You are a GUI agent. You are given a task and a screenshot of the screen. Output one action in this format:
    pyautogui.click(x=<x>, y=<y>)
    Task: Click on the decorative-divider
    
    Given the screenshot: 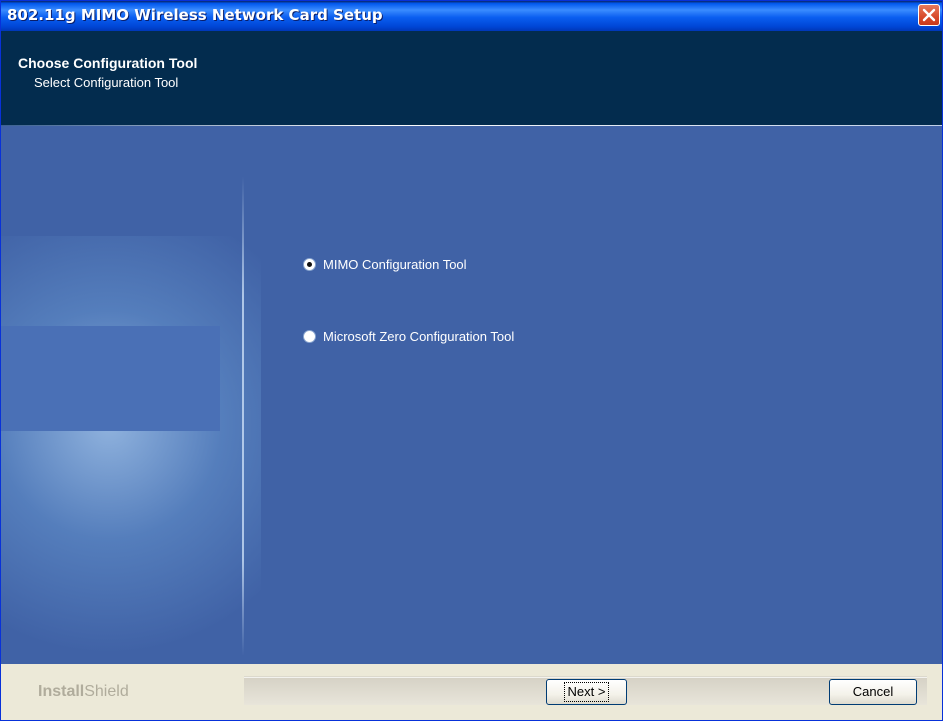 What is the action you would take?
    pyautogui.click(x=243, y=416)
    